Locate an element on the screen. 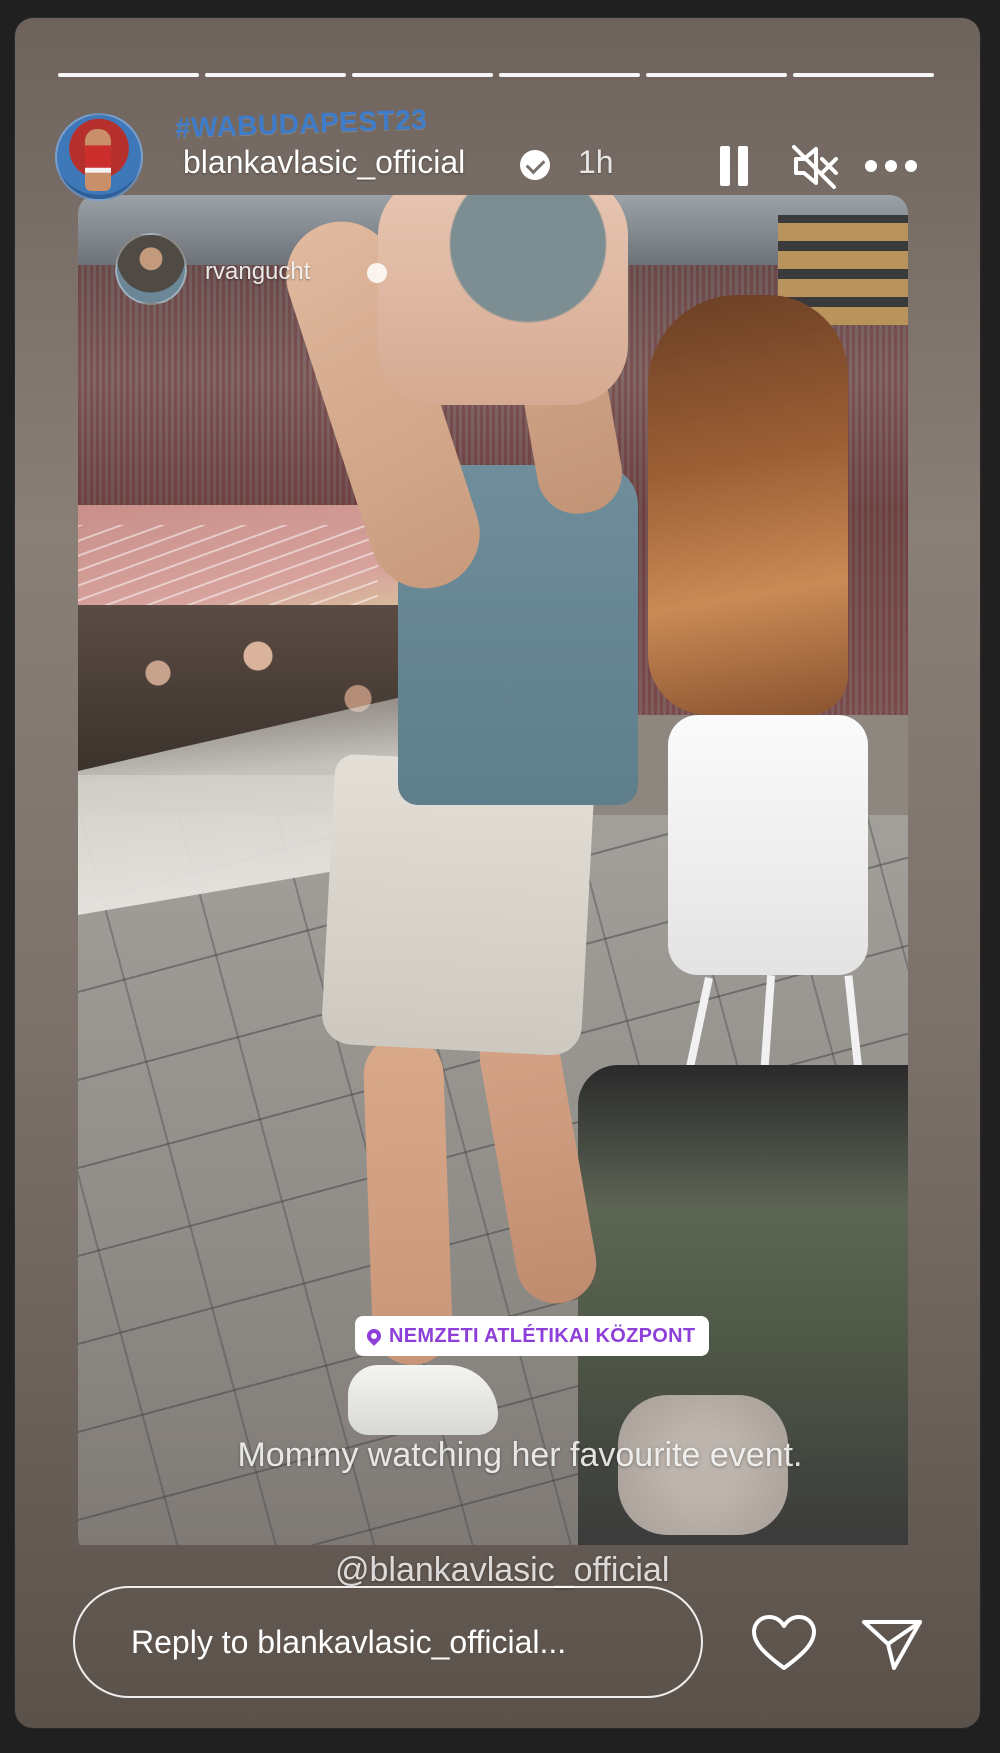 Image resolution: width=1000 pixels, height=1753 pixels. woman-hair is located at coordinates (748, 505).